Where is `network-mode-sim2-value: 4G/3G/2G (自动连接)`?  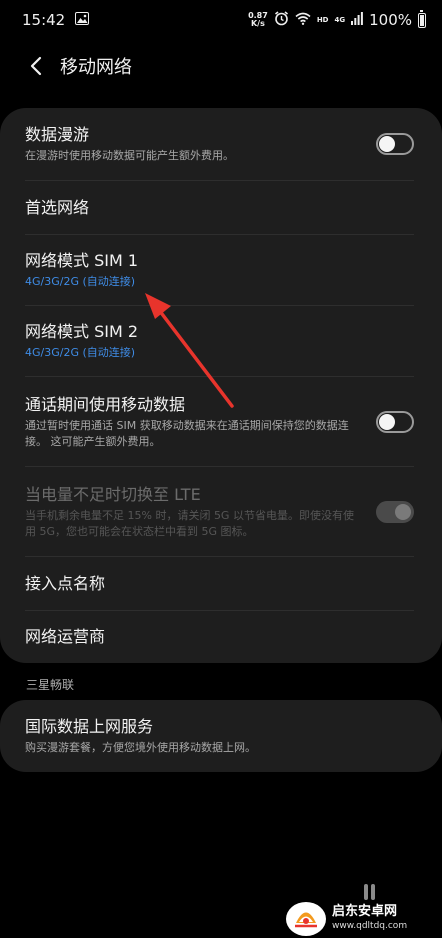 network-mode-sim2-value: 4G/3G/2G (自动连接) is located at coordinates (80, 352).